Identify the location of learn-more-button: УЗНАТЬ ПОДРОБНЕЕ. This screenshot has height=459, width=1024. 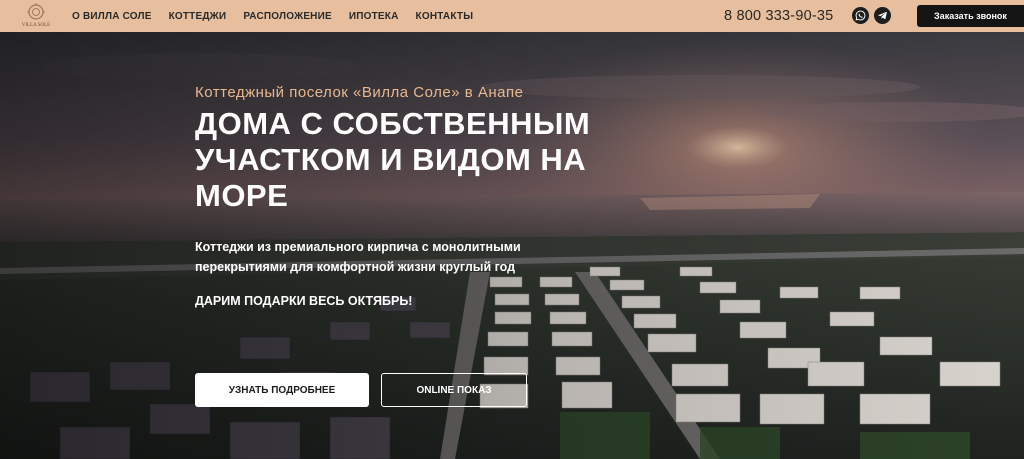
(282, 390).